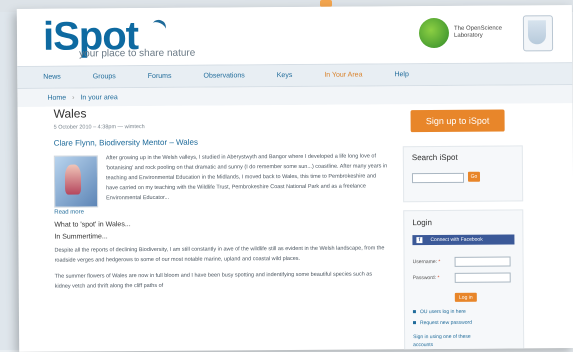 The height and width of the screenshot is (352, 573). What do you see at coordinates (98, 97) in the screenshot?
I see `breadcrumb-current: In your area` at bounding box center [98, 97].